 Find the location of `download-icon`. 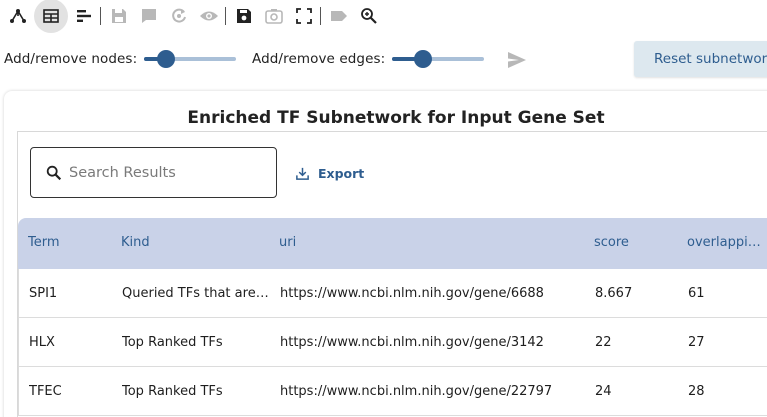

download-icon is located at coordinates (302, 173).